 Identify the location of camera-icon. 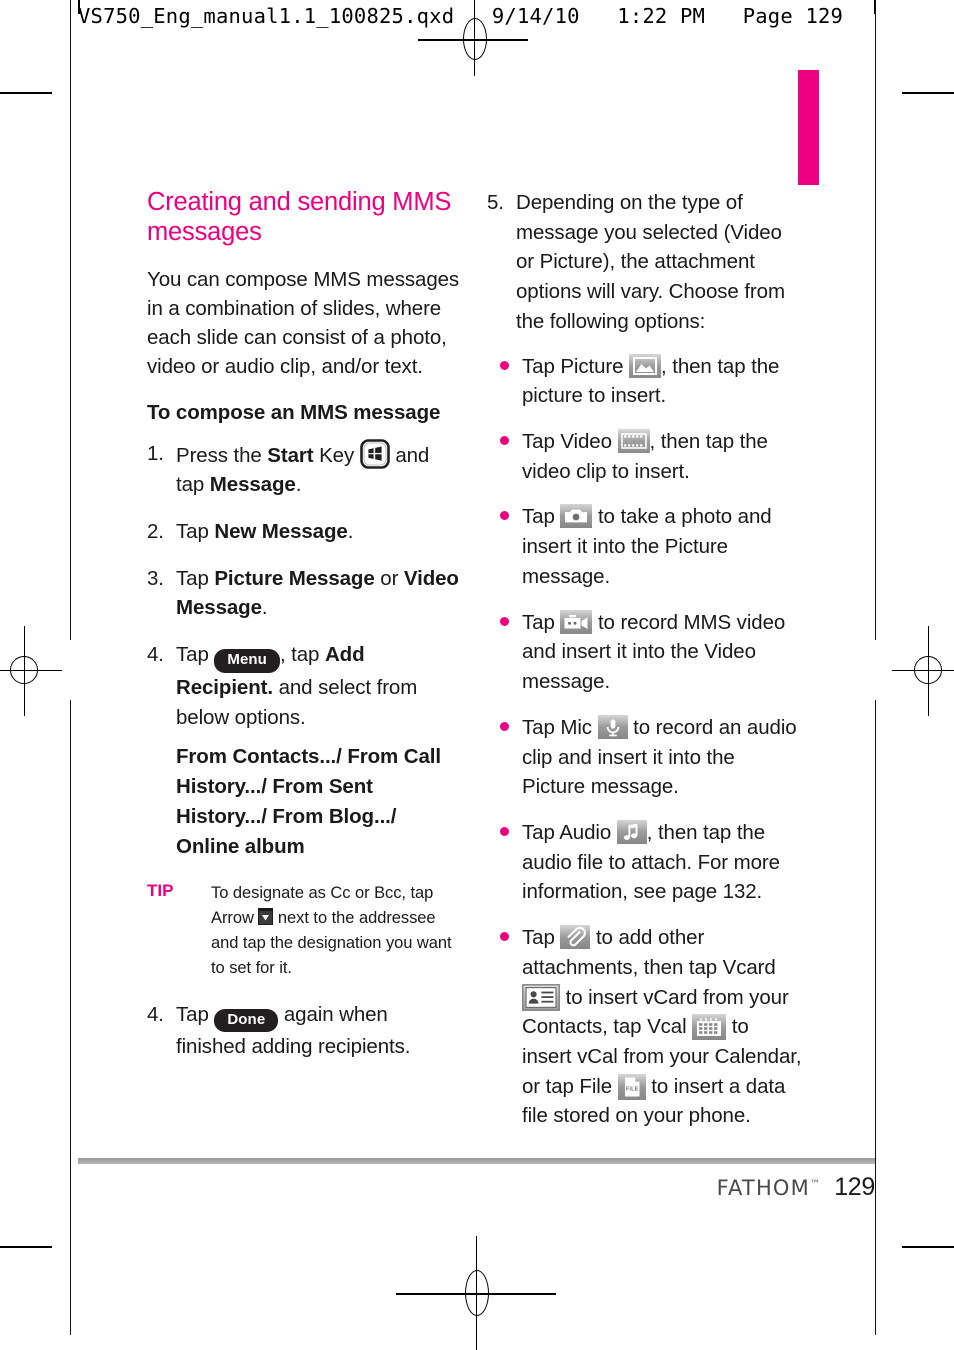
(576, 516).